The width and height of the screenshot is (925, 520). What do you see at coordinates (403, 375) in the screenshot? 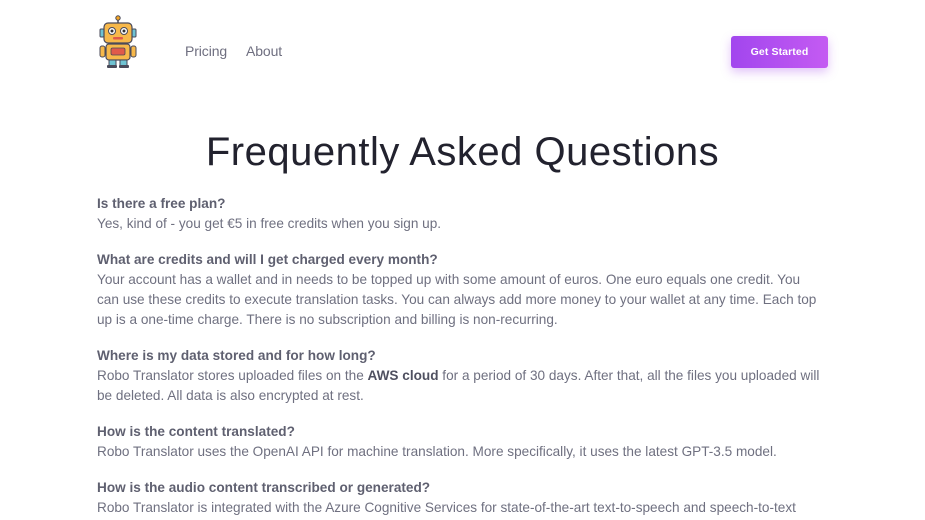
I see `faq-answer-bold: AWS cloud` at bounding box center [403, 375].